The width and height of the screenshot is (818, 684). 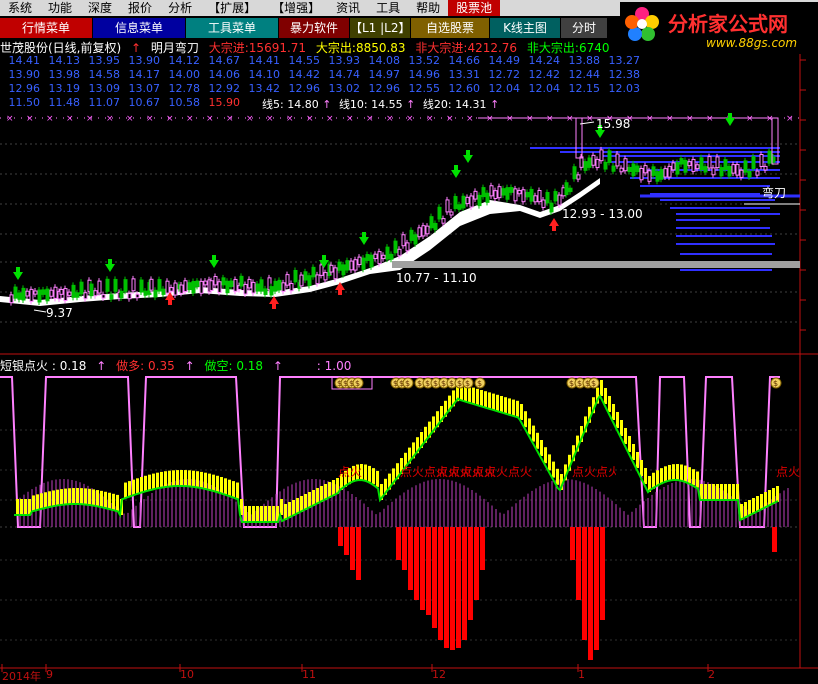 I want to click on extra-label: :, so click(x=318, y=366).